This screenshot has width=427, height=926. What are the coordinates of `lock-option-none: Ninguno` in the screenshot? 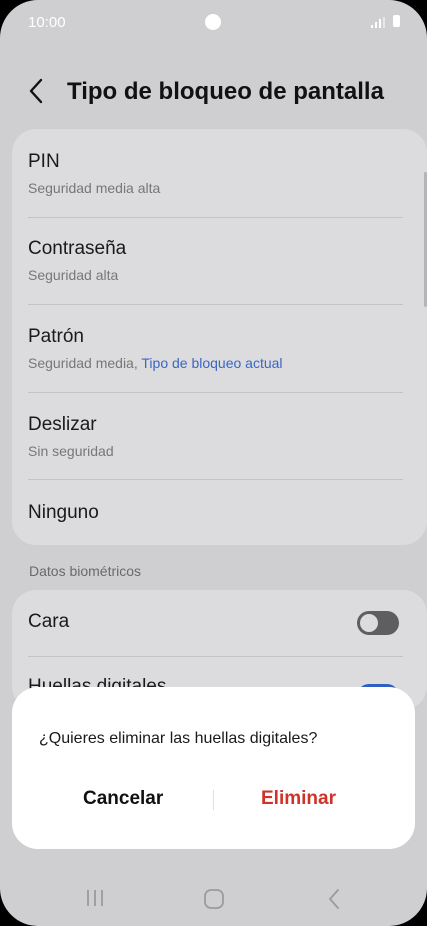 It's located at (215, 513).